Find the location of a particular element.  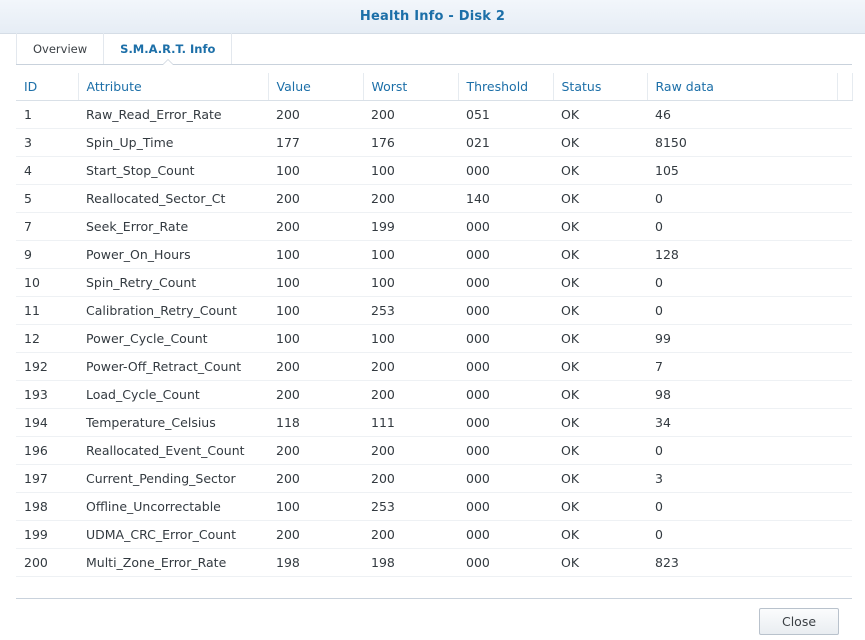

table-row: 10 Spin_Retry_Count 100 100 000 OK 0 is located at coordinates (434, 282).